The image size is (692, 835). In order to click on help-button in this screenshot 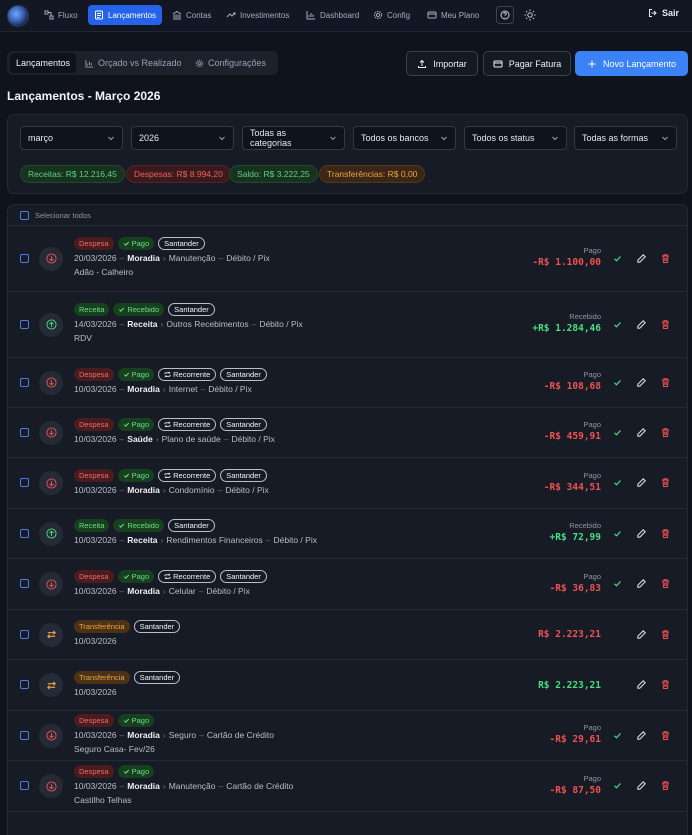, I will do `click(505, 15)`.